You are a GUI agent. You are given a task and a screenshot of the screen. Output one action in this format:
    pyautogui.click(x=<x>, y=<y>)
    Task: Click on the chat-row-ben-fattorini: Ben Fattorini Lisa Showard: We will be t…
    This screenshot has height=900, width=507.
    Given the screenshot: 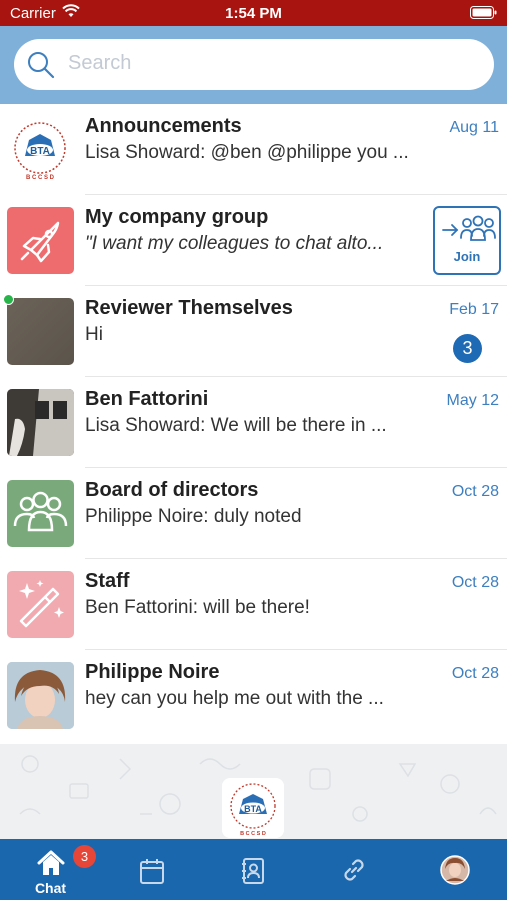 What is the action you would take?
    pyautogui.click(x=253, y=422)
    